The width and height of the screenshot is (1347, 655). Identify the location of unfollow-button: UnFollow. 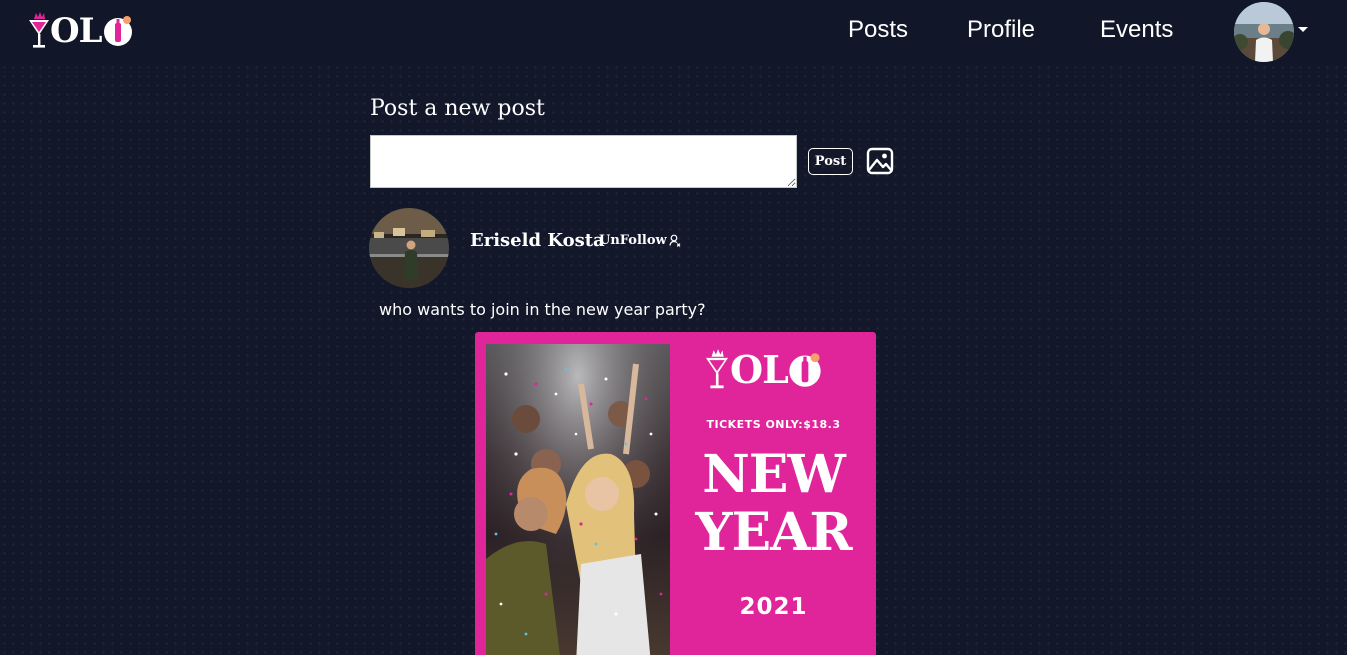
(640, 240).